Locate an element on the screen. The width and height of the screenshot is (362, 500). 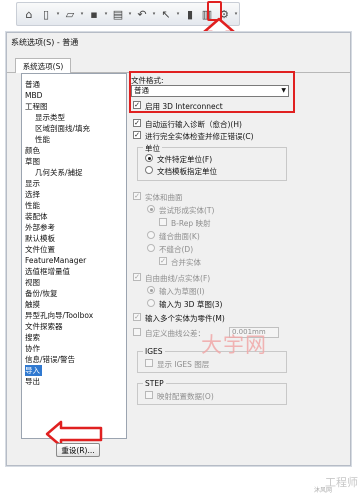
tree-item-file-locations: 文件位置 is located at coordinates (40, 249).